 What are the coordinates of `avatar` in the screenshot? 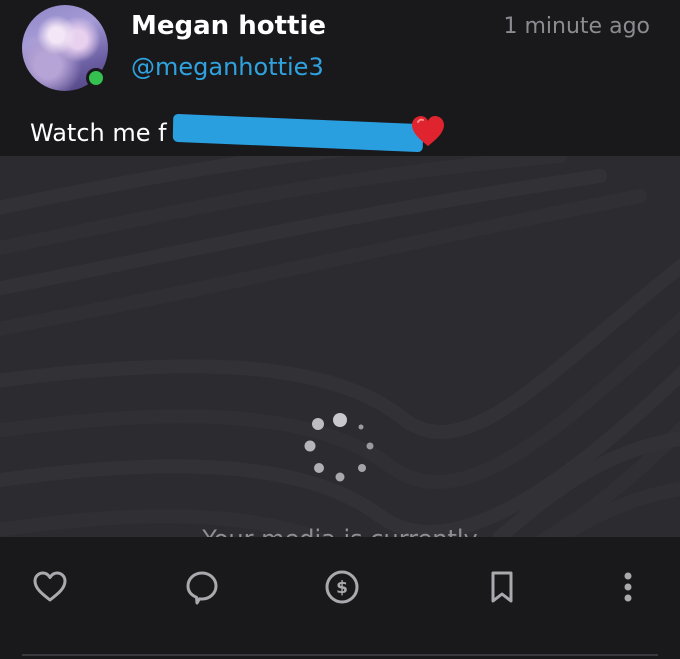 It's located at (66, 49).